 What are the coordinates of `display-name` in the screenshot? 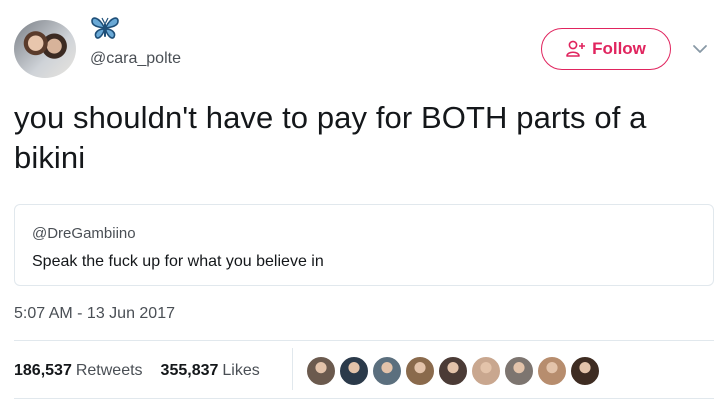 It's located at (105, 30).